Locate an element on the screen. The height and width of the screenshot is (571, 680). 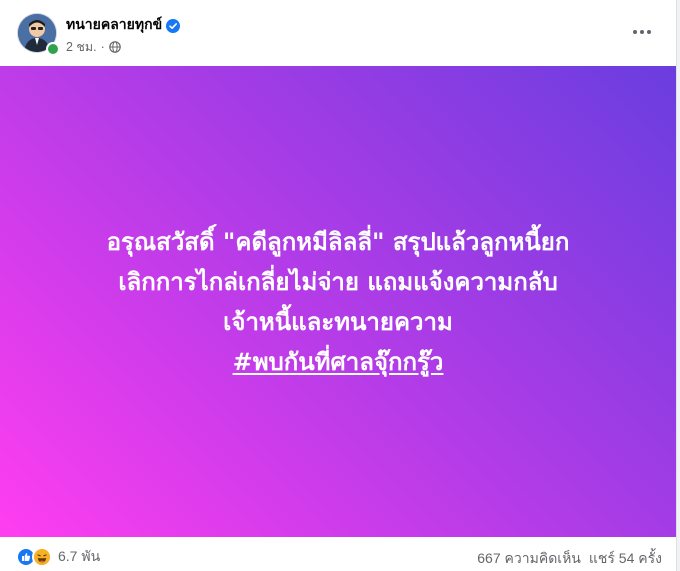
haha-icon is located at coordinates (42, 557).